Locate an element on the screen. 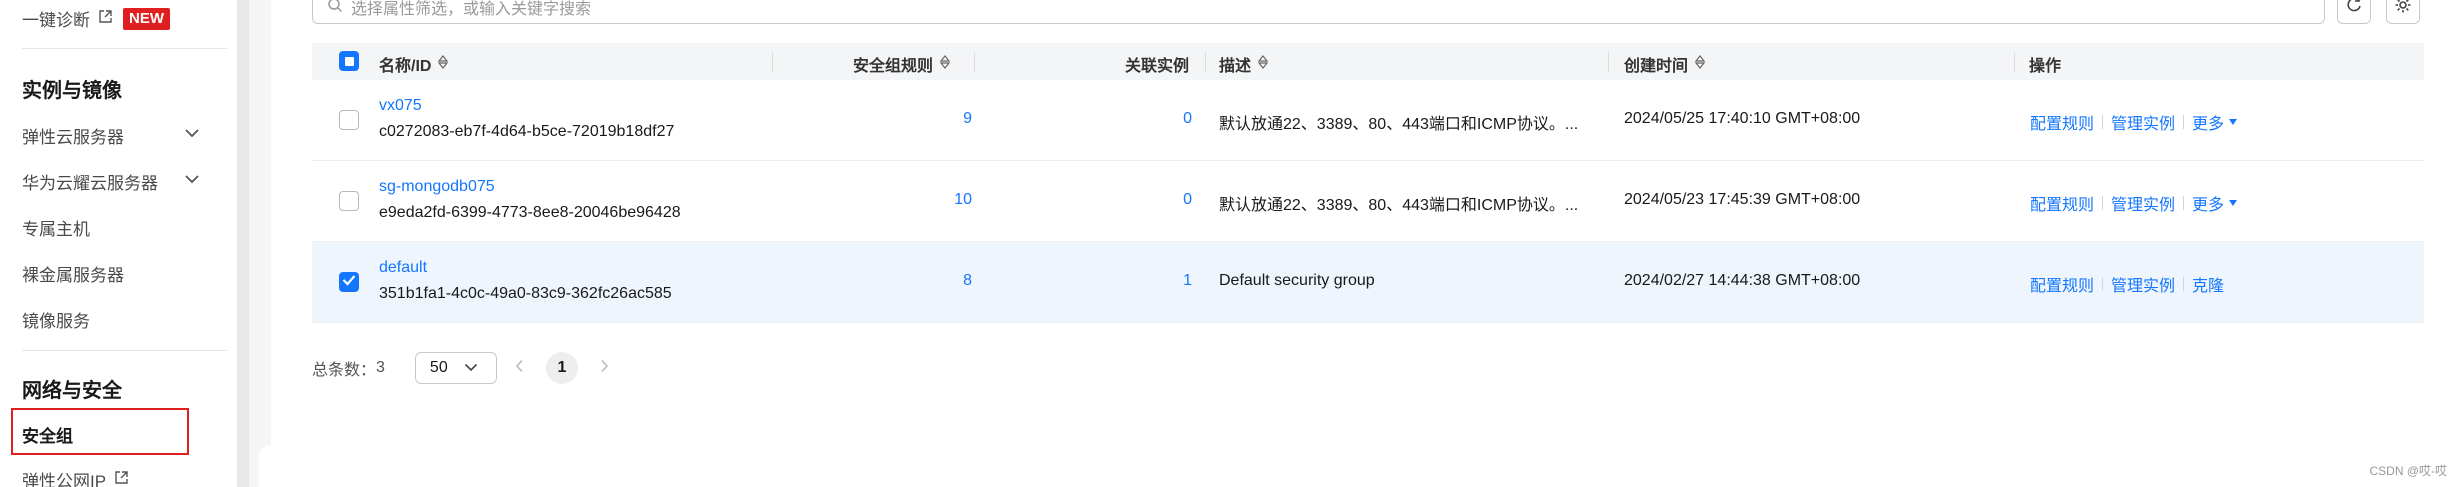  total-count: 3 is located at coordinates (380, 367).